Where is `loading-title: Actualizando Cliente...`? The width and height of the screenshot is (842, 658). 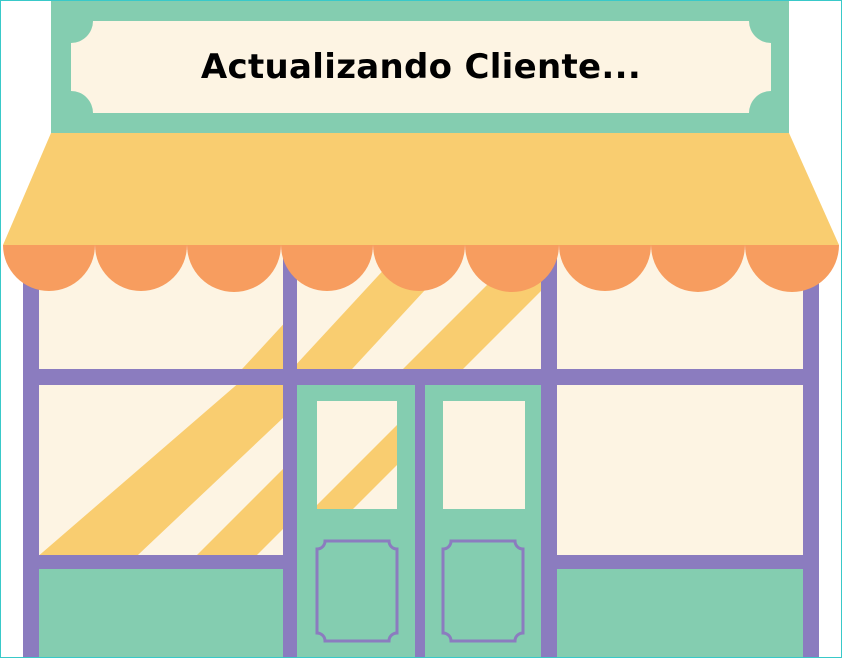
loading-title: Actualizando Cliente... is located at coordinates (421, 67).